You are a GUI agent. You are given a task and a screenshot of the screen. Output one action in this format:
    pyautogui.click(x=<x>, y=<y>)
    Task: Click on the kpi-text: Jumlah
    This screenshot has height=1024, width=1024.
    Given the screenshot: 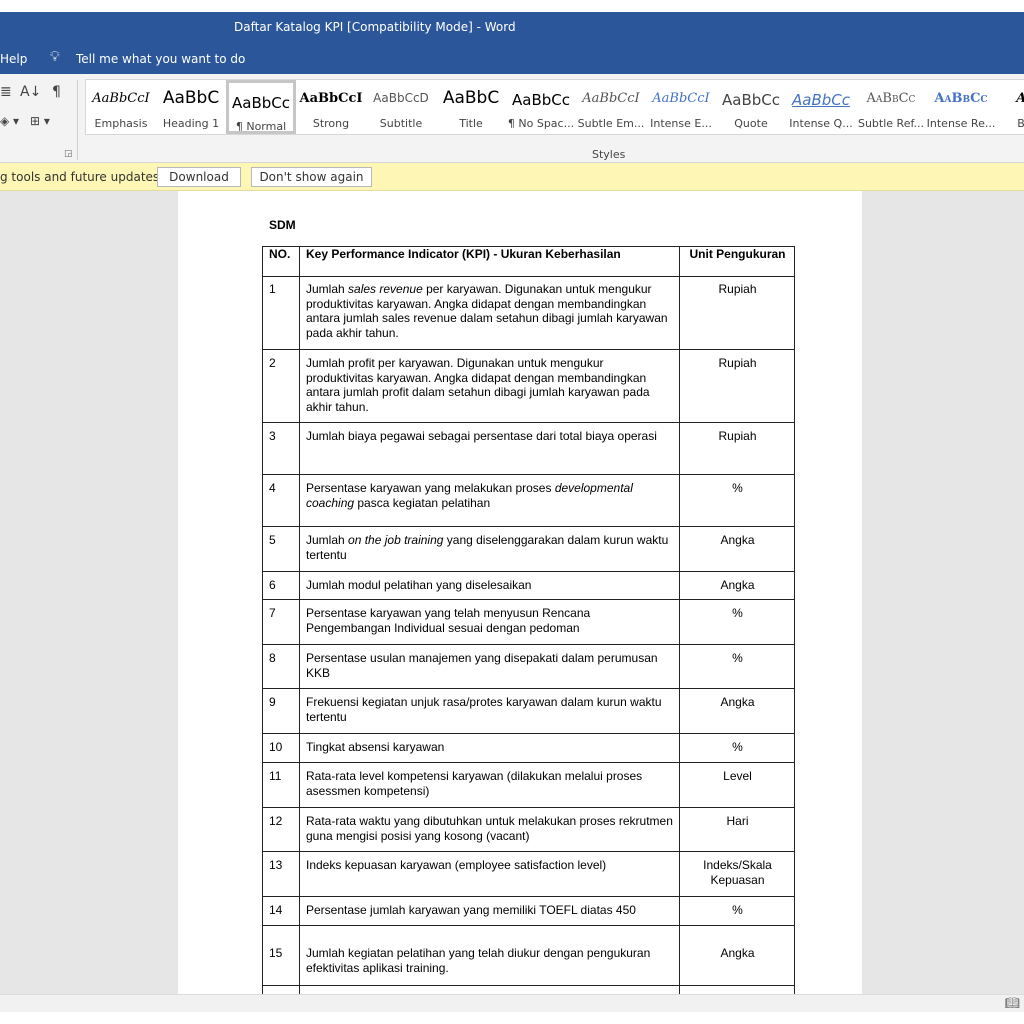 What is the action you would take?
    pyautogui.click(x=327, y=289)
    